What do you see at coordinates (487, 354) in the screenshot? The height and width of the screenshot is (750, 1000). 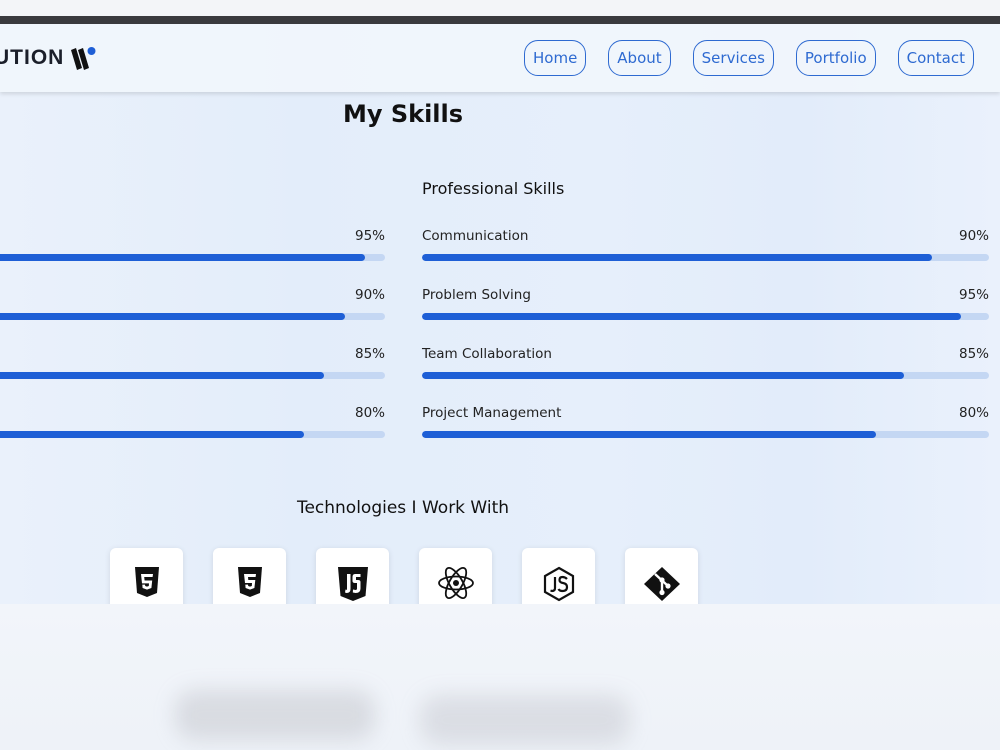 I see `skill-label: Team Collaboration` at bounding box center [487, 354].